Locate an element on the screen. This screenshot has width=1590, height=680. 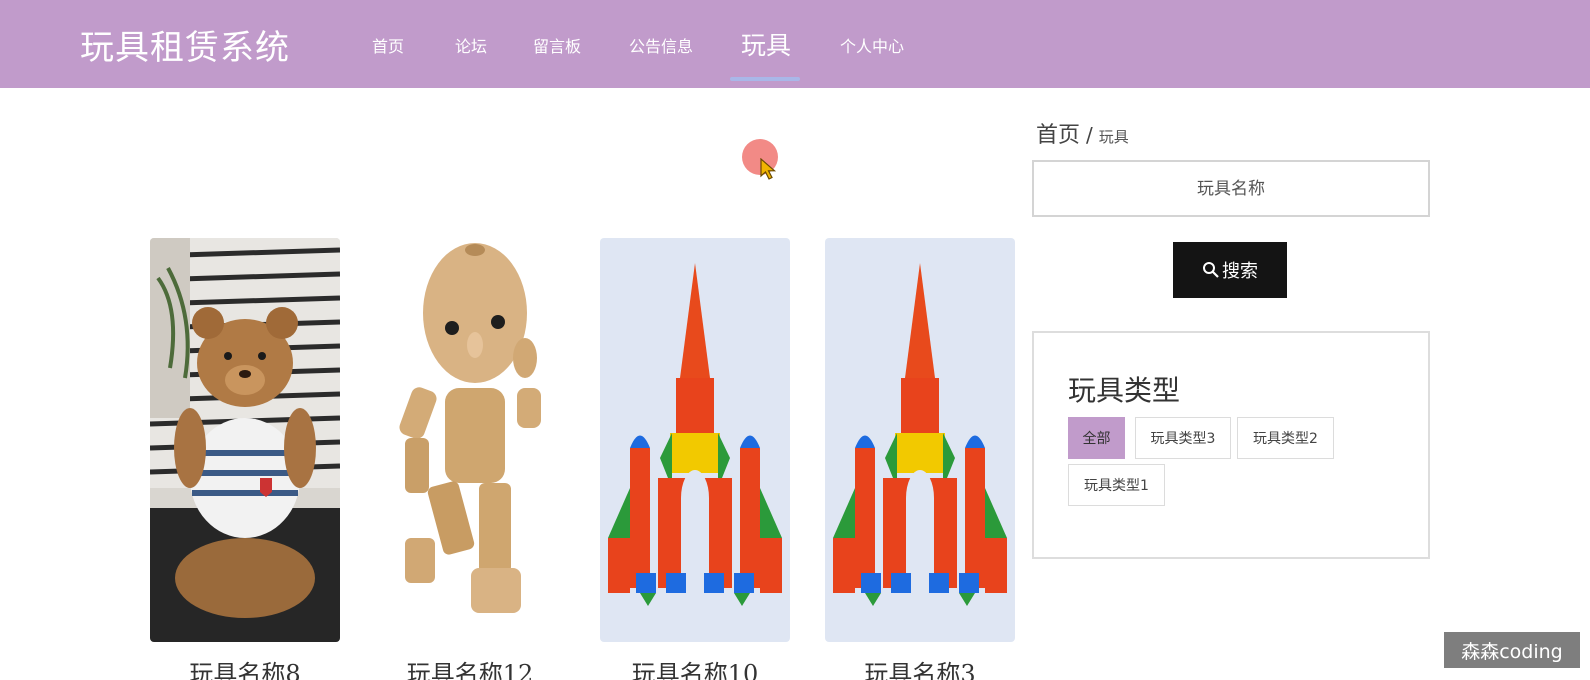
product-card: 玩具名称10 is located at coordinates (695, 459).